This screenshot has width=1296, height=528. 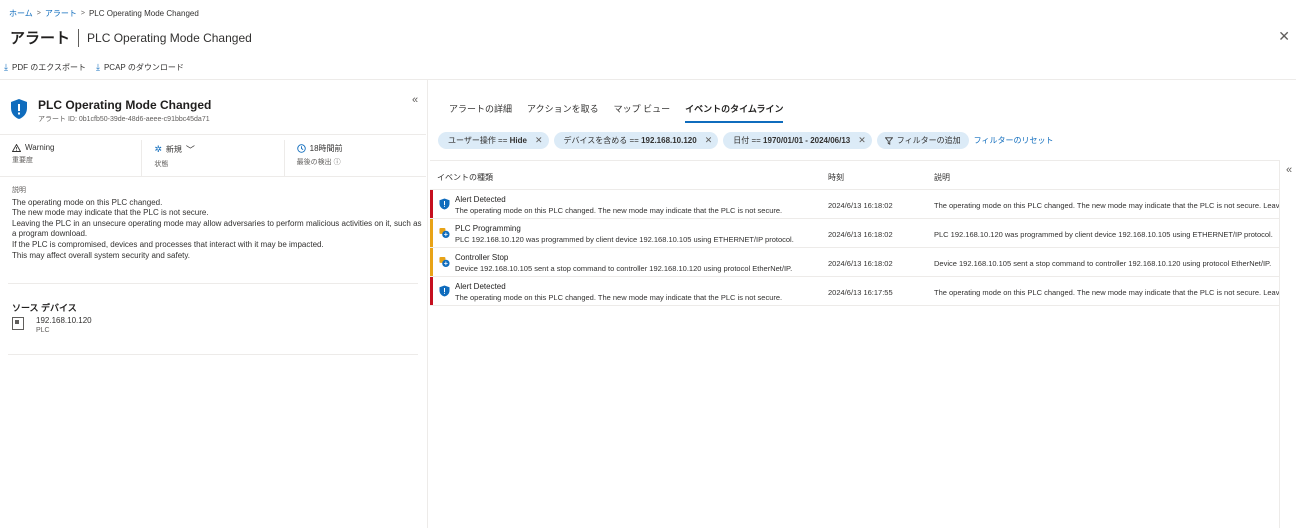 What do you see at coordinates (1284, 36) in the screenshot?
I see `close-icon: ✕` at bounding box center [1284, 36].